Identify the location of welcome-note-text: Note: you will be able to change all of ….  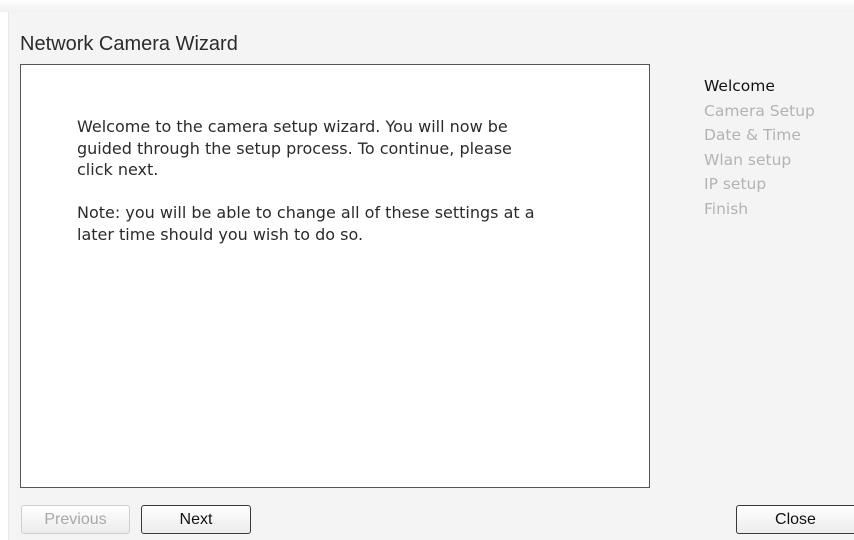
(306, 223).